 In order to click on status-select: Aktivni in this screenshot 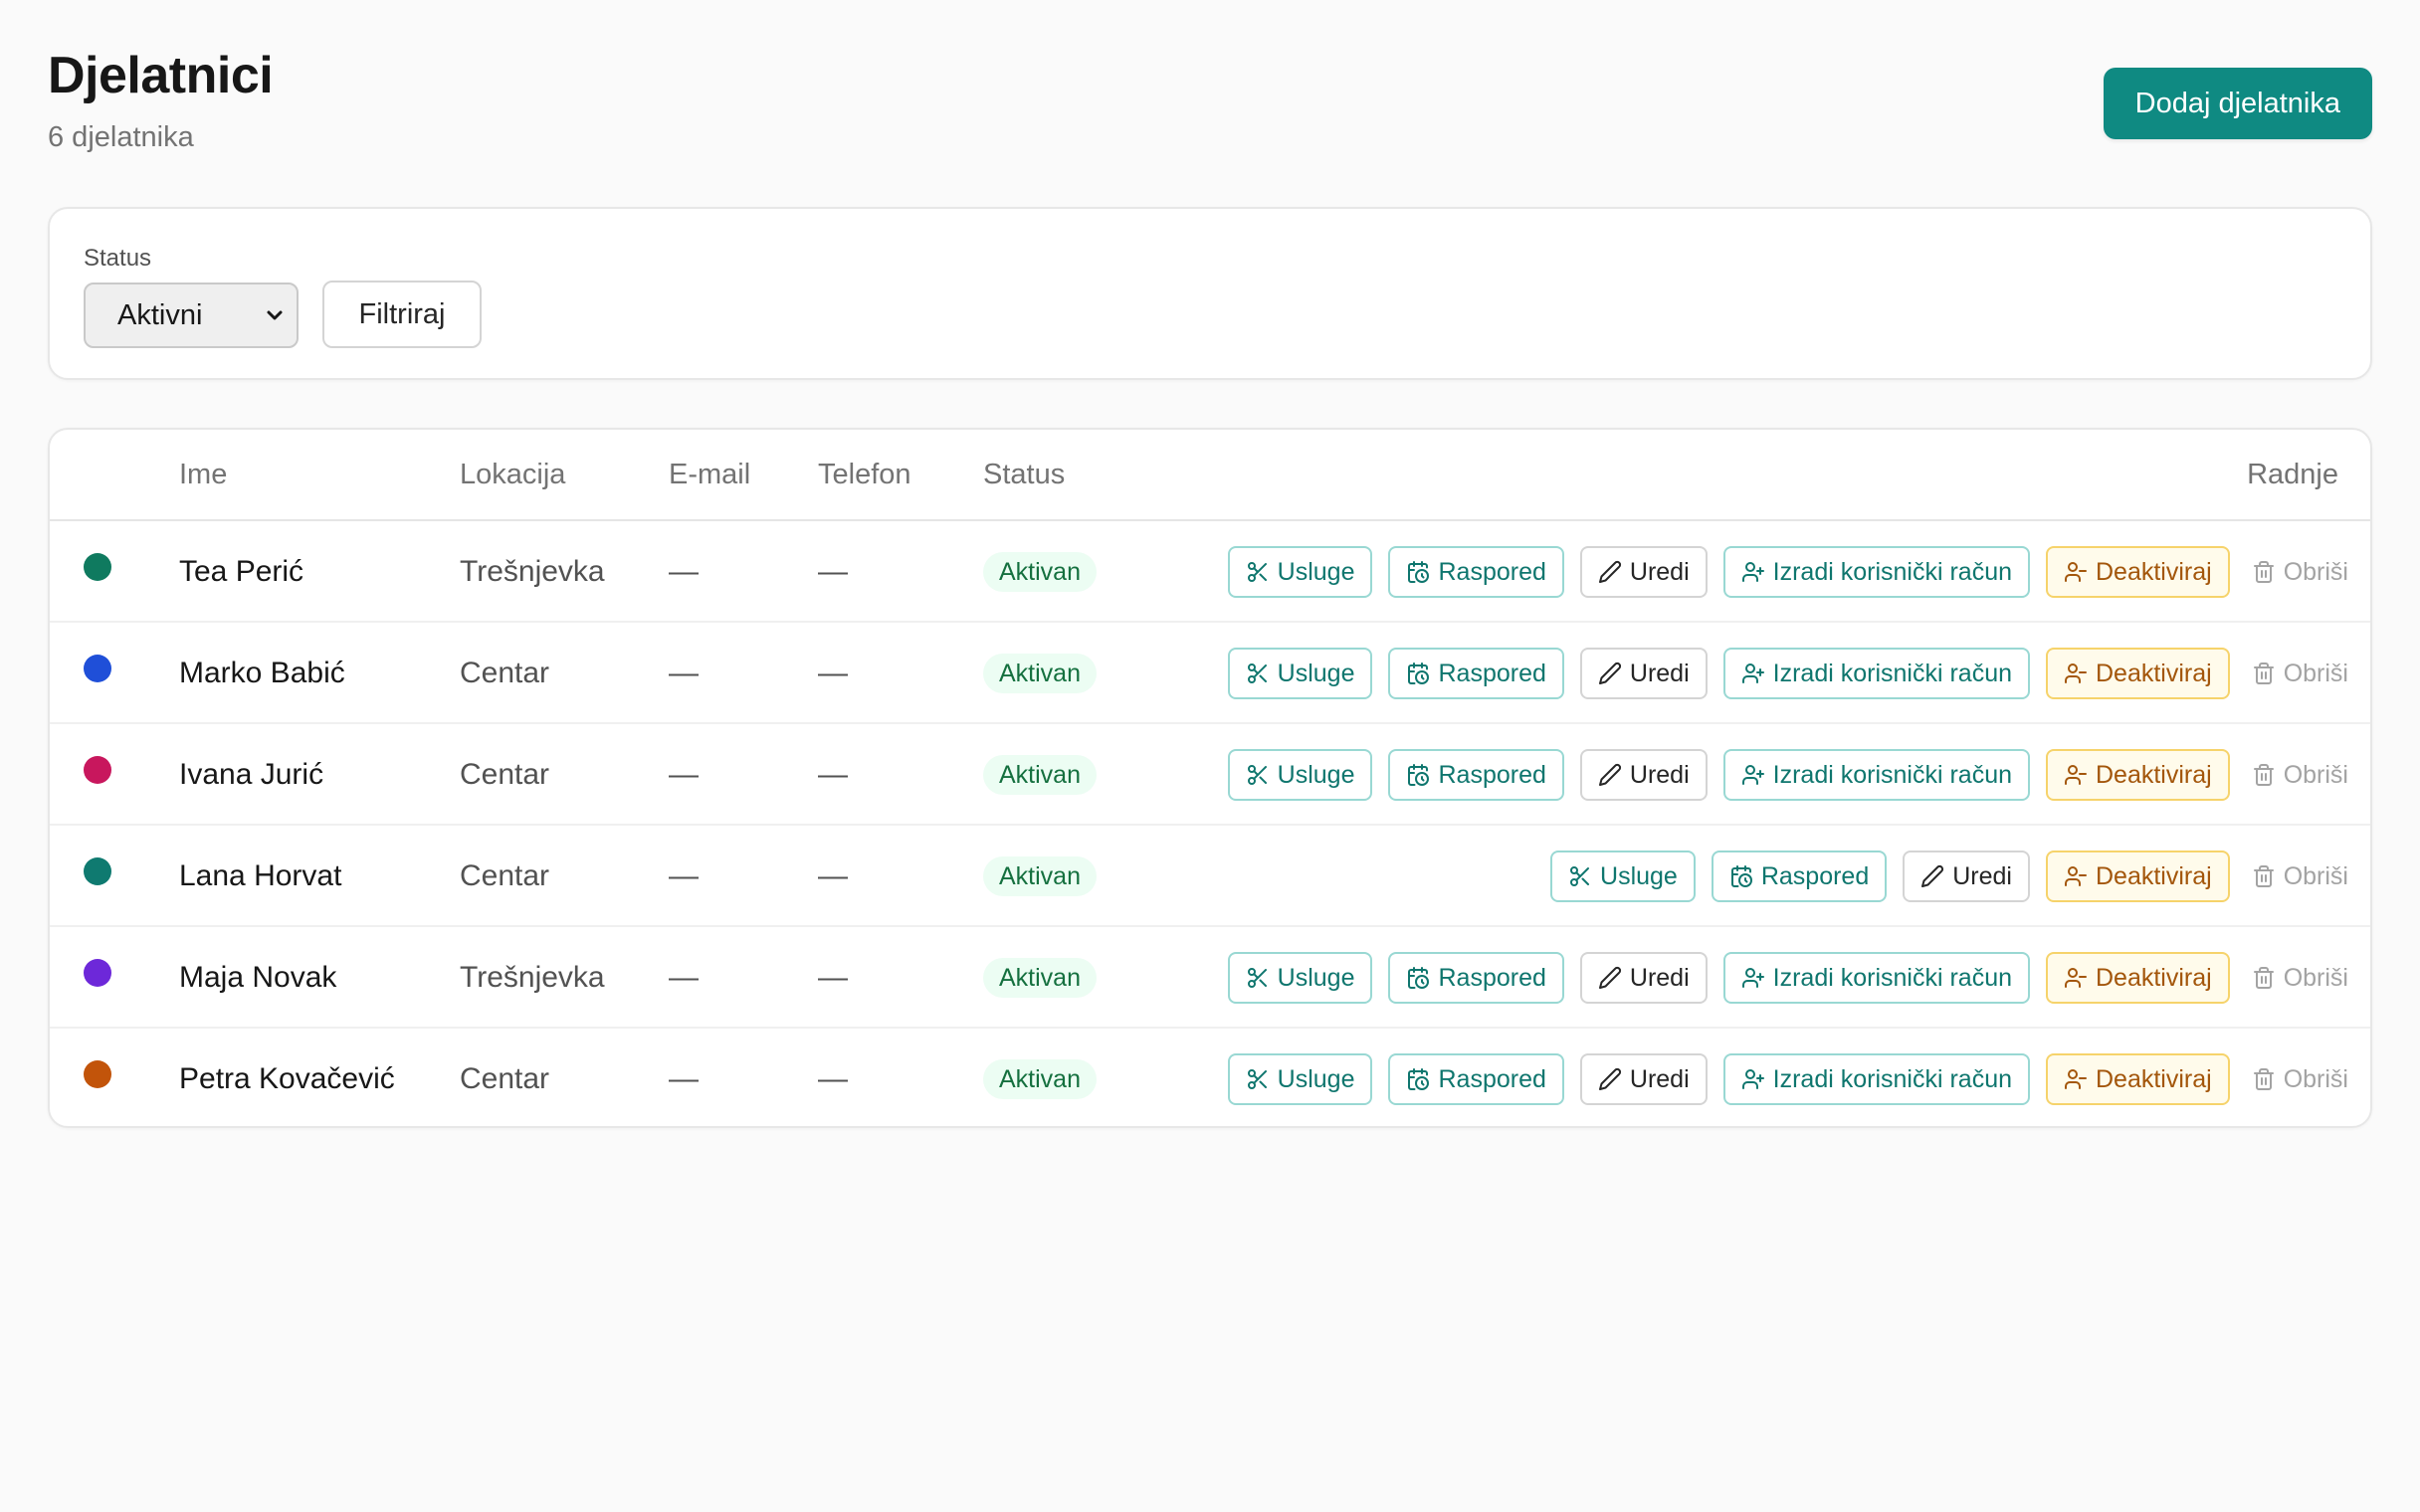, I will do `click(191, 316)`.